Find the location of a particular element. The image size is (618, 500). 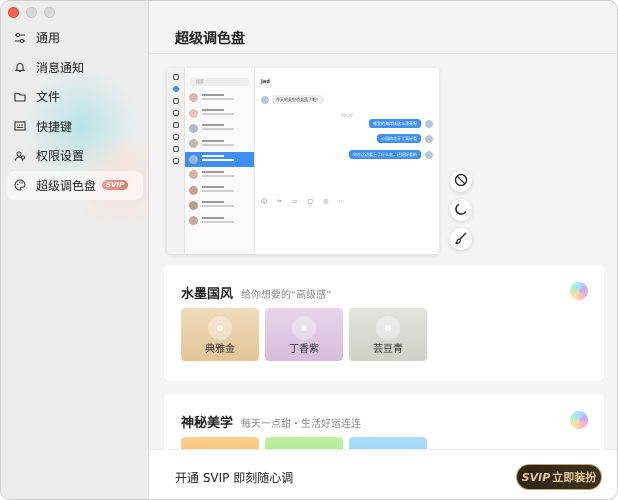

sidebar-nav: 通用 消息通知 文件 快捷键 权限设置 超级调色盘 SVIP is located at coordinates (75, 111).